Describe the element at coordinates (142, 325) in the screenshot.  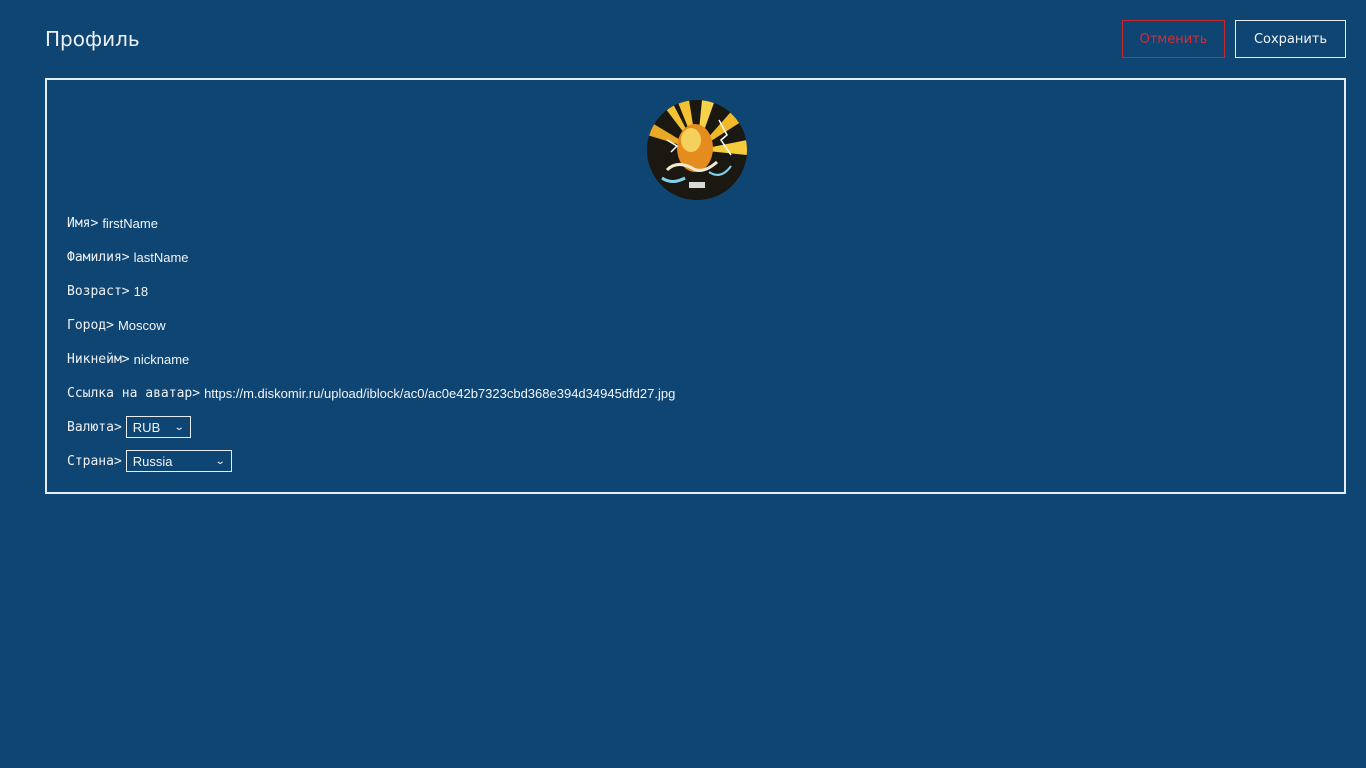
I see `city-value: Moscow` at that location.